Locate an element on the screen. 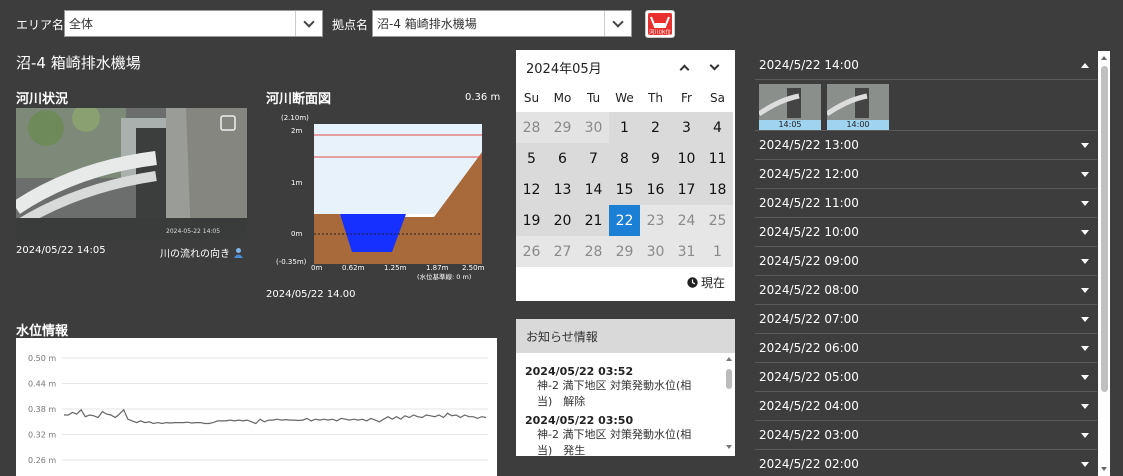 Image resolution: width=1123 pixels, height=476 pixels. calendar-day: 28 is located at coordinates (531, 127).